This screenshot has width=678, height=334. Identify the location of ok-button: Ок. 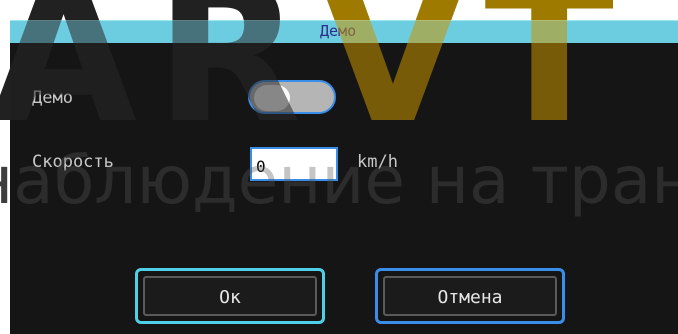
(230, 296).